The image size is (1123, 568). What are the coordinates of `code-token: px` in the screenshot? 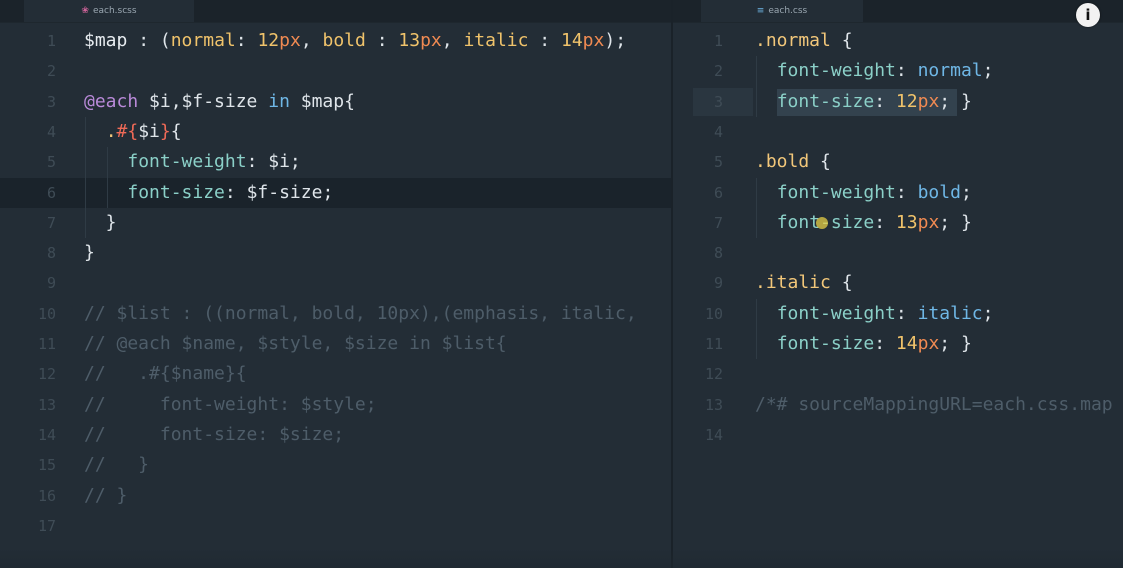 It's located at (928, 343).